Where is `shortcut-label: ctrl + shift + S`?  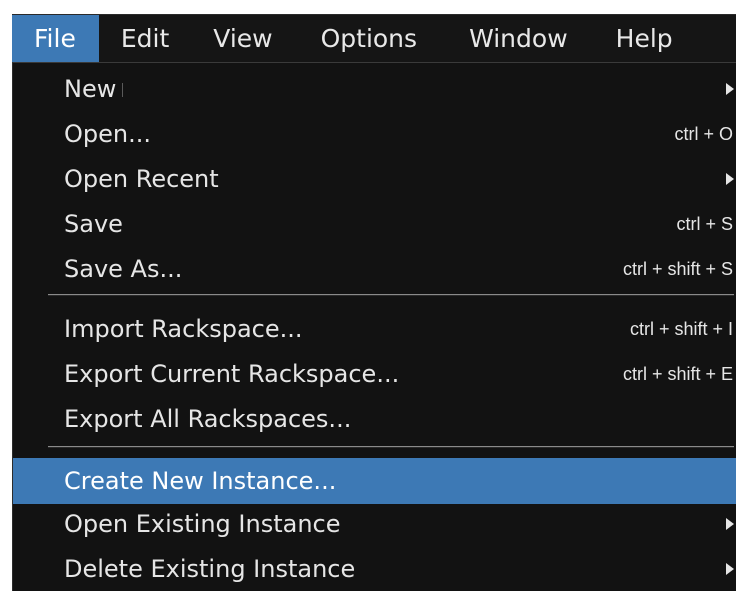 shortcut-label: ctrl + shift + S is located at coordinates (677, 269).